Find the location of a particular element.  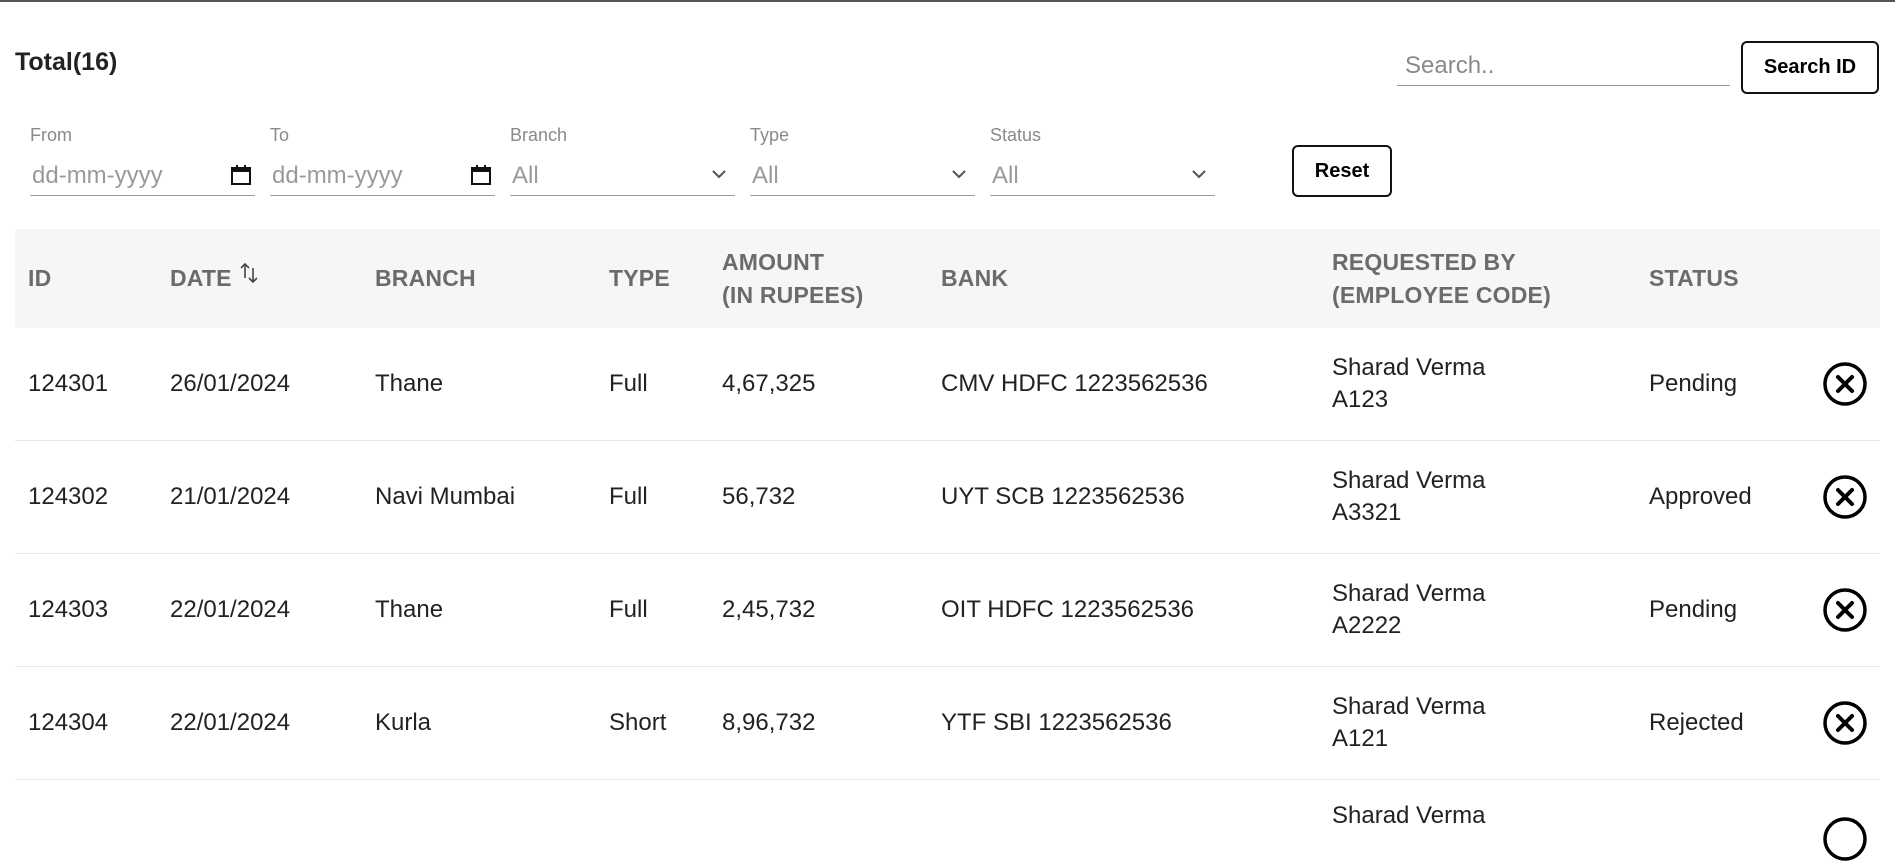

cell-status: Rejected is located at coordinates (1696, 722).